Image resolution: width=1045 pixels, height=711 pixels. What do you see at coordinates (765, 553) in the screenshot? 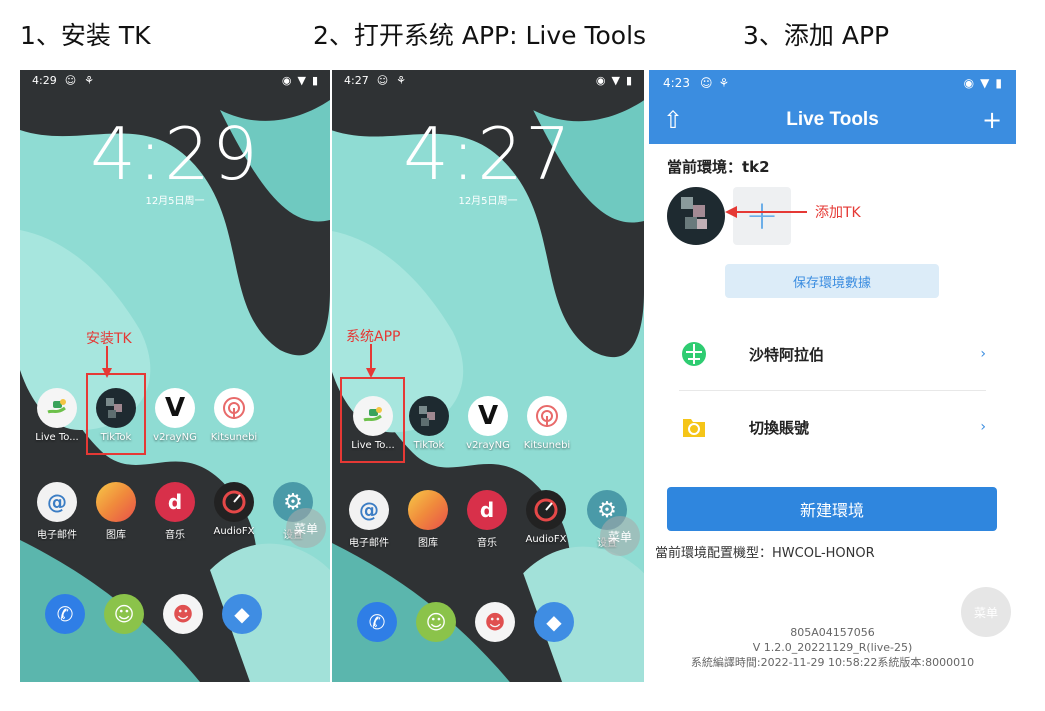
I see `device-model-text: 當前環境配置機型：HWCOL-HONOR` at bounding box center [765, 553].